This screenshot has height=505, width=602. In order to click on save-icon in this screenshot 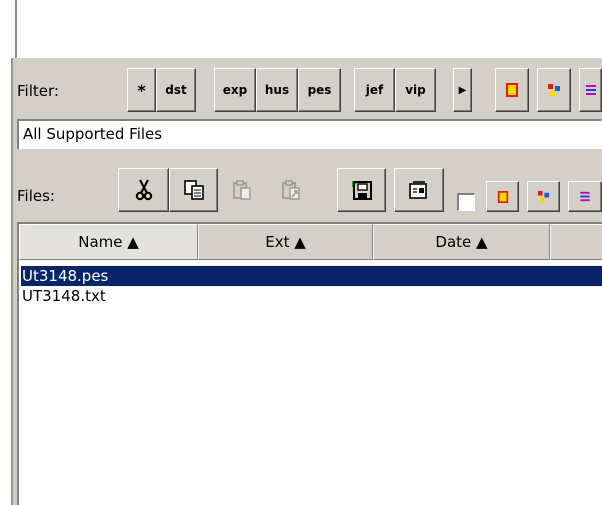, I will do `click(361, 190)`.